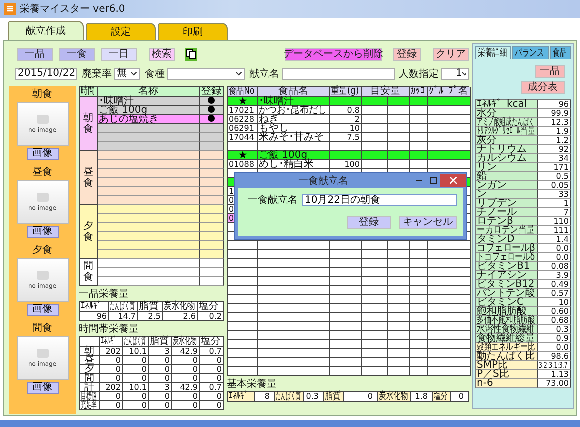 The image size is (580, 427). What do you see at coordinates (428, 222) in the screenshot?
I see `cancel-button: キャンセル` at bounding box center [428, 222].